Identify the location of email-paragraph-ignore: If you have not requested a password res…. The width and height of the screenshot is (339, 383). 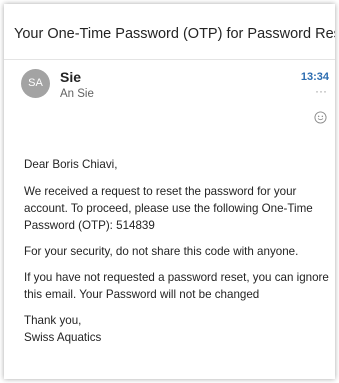
(176, 286).